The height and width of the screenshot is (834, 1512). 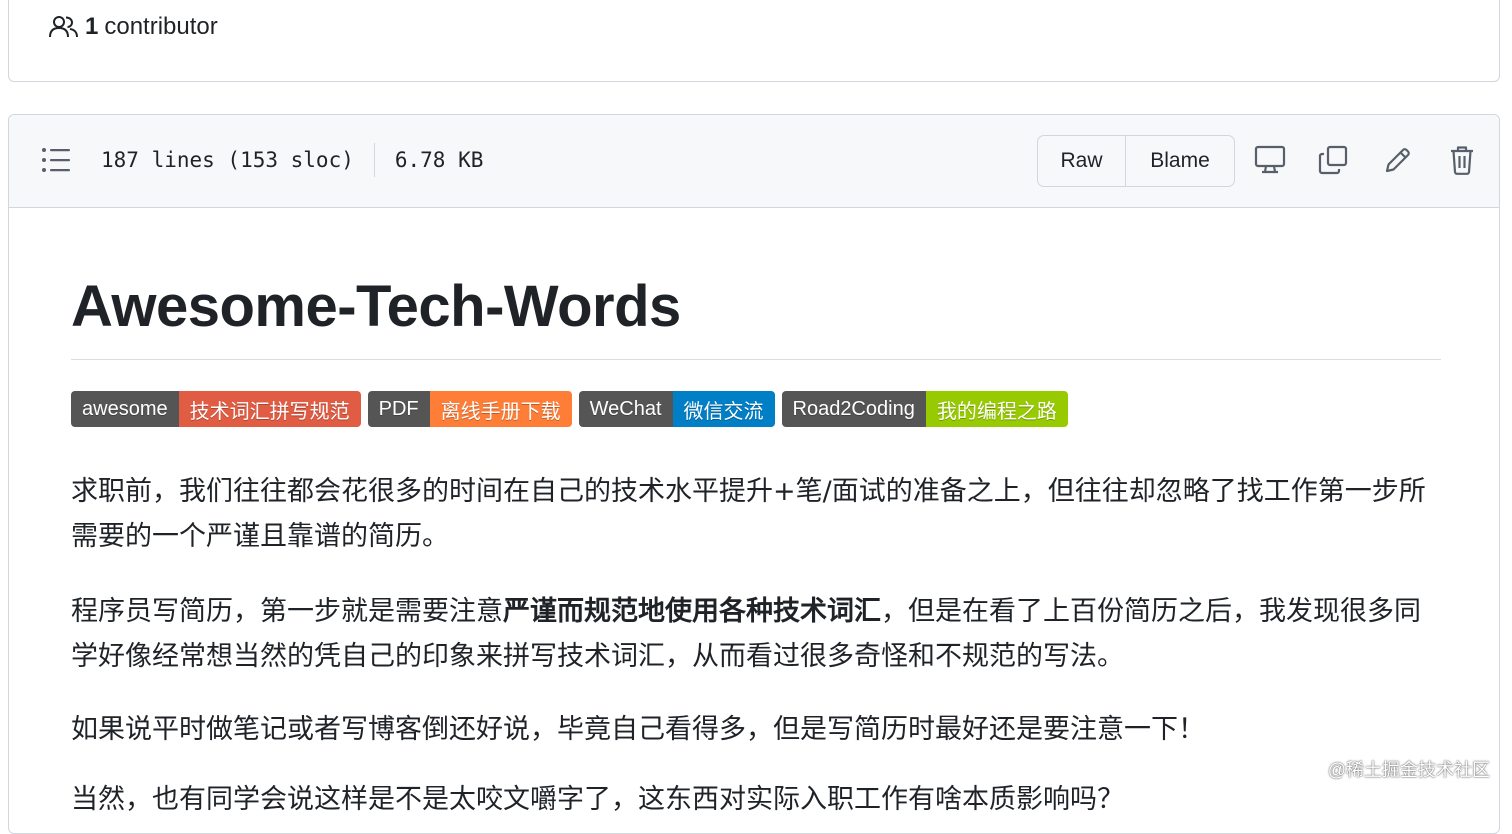 I want to click on badge-awesome: awesome 技术词汇拼写规范, so click(x=216, y=409).